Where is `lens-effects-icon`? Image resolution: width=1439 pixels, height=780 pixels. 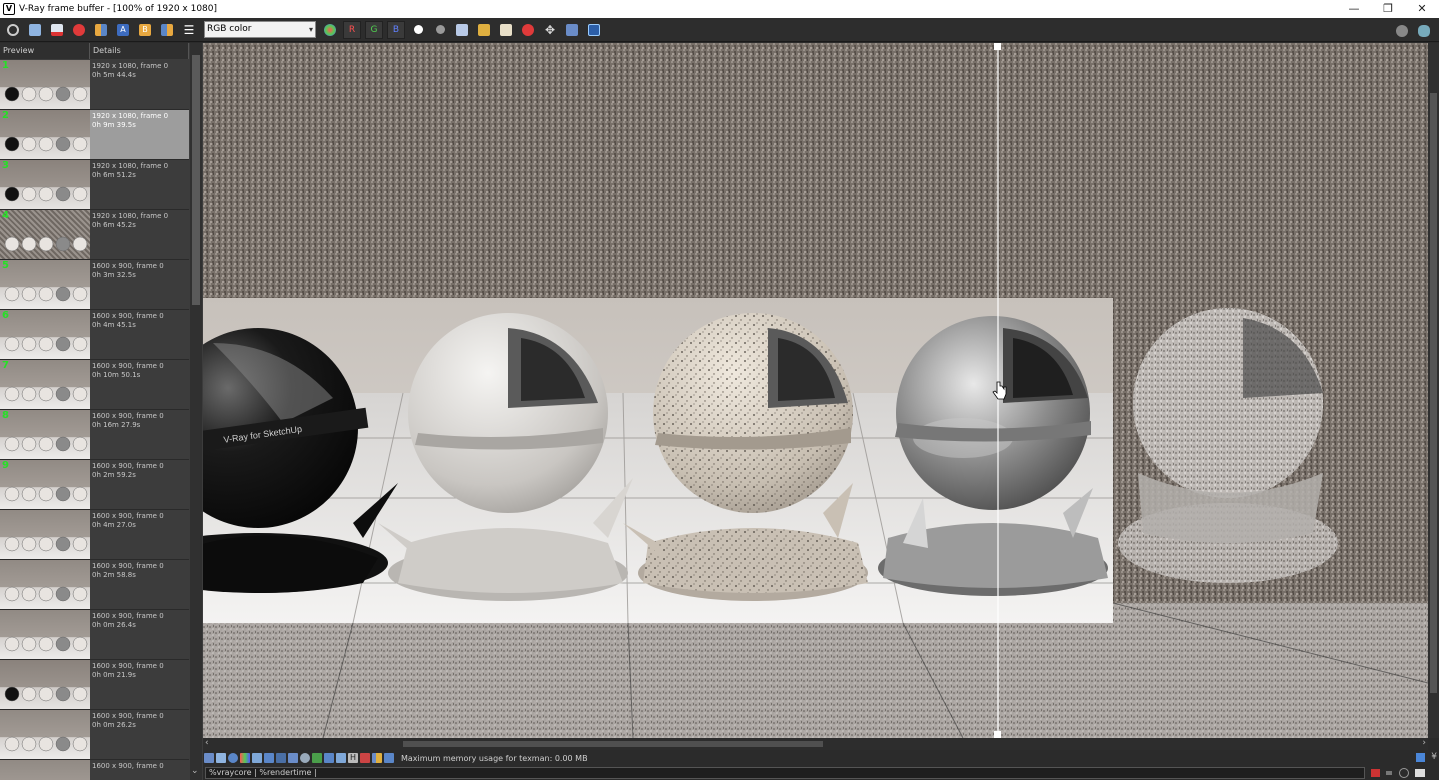 lens-effects-icon is located at coordinates (594, 30).